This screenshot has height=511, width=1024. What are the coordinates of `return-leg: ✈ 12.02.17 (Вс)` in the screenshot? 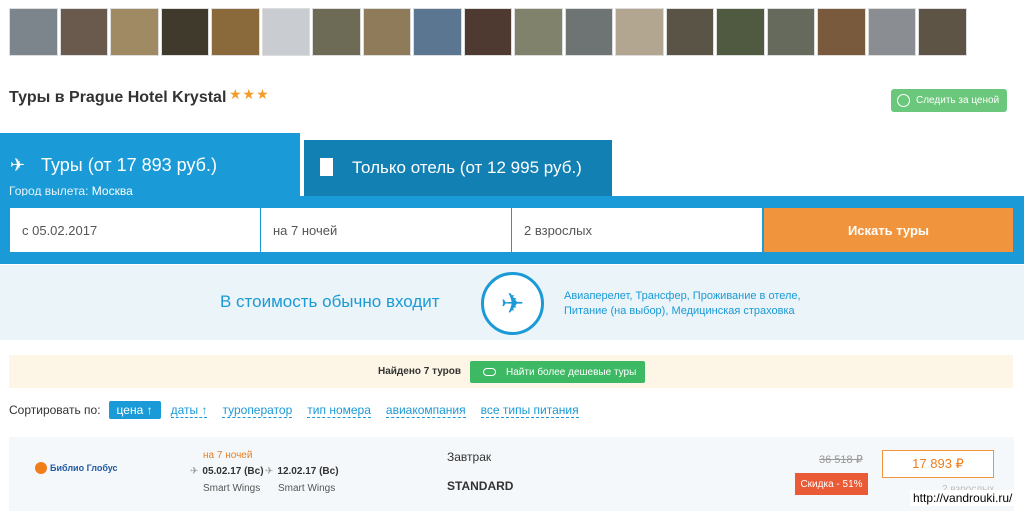 It's located at (302, 471).